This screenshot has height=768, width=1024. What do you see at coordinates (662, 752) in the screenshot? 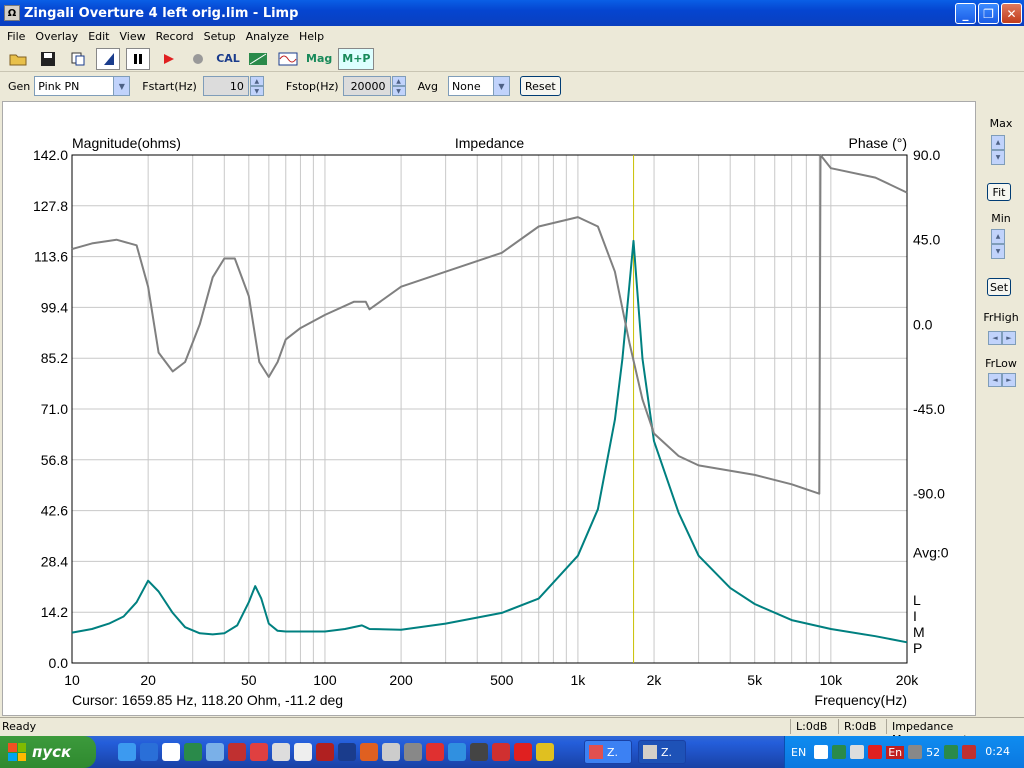
I see `taskbar-item-2: Z.` at bounding box center [662, 752].